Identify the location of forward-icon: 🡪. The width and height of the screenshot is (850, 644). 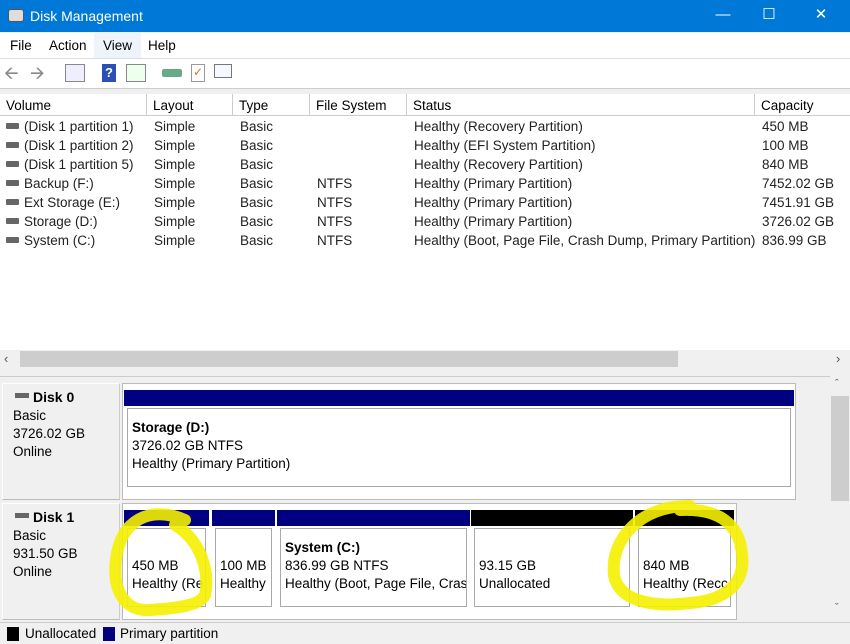
(40, 73).